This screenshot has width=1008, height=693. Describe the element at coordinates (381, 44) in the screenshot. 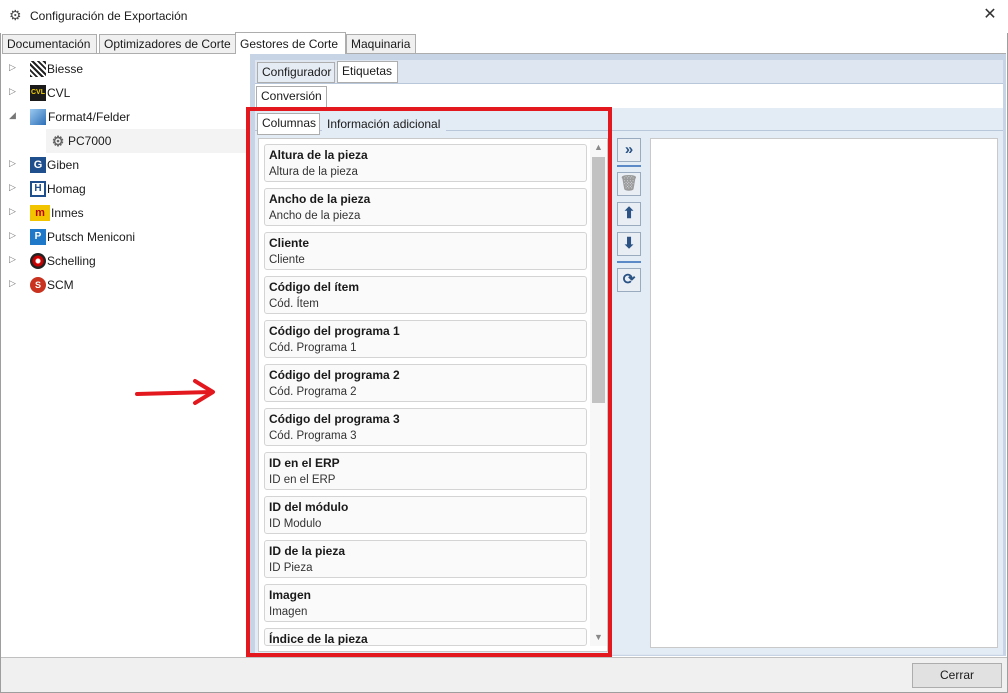

I see `tab-maquinaria: Maquinaria` at that location.